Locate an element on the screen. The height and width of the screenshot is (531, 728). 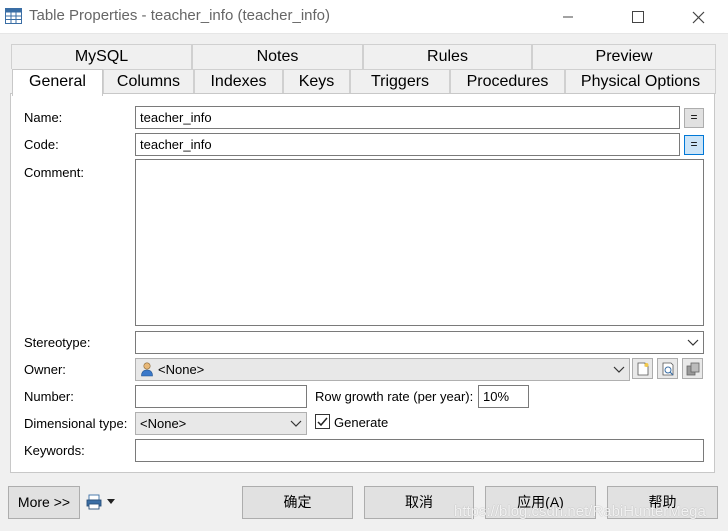
dropdown-arrow-icon is located at coordinates (111, 501).